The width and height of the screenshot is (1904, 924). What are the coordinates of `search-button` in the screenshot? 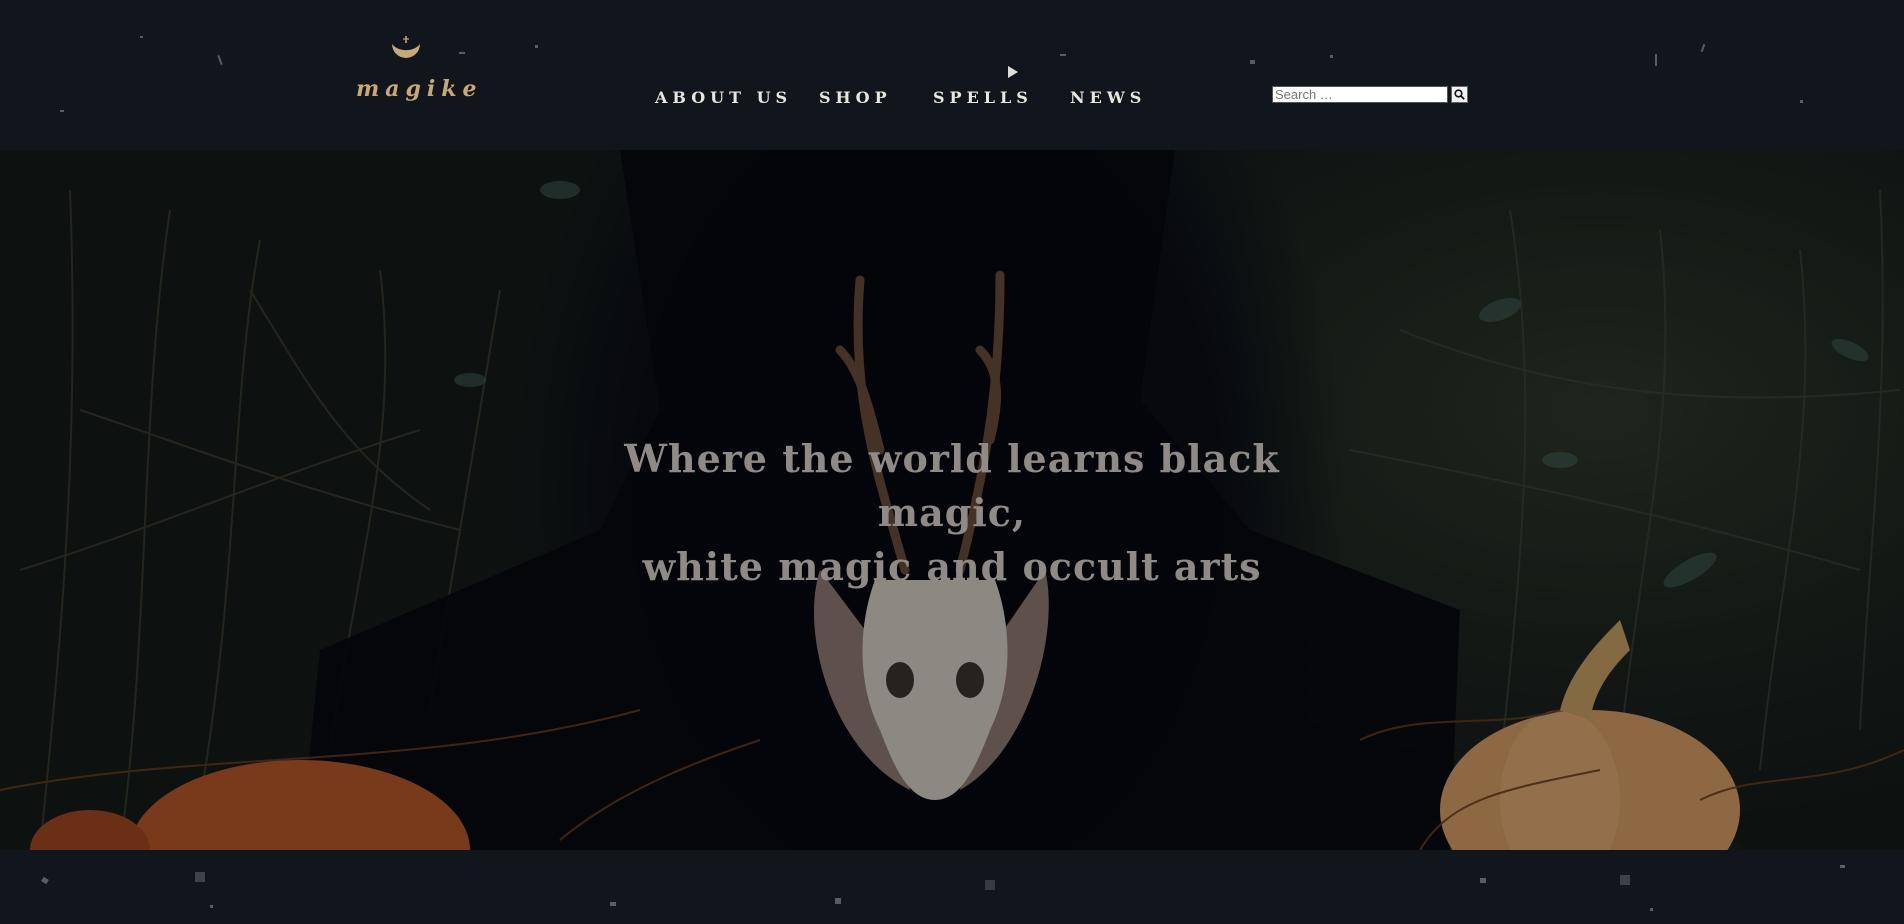 It's located at (1459, 94).